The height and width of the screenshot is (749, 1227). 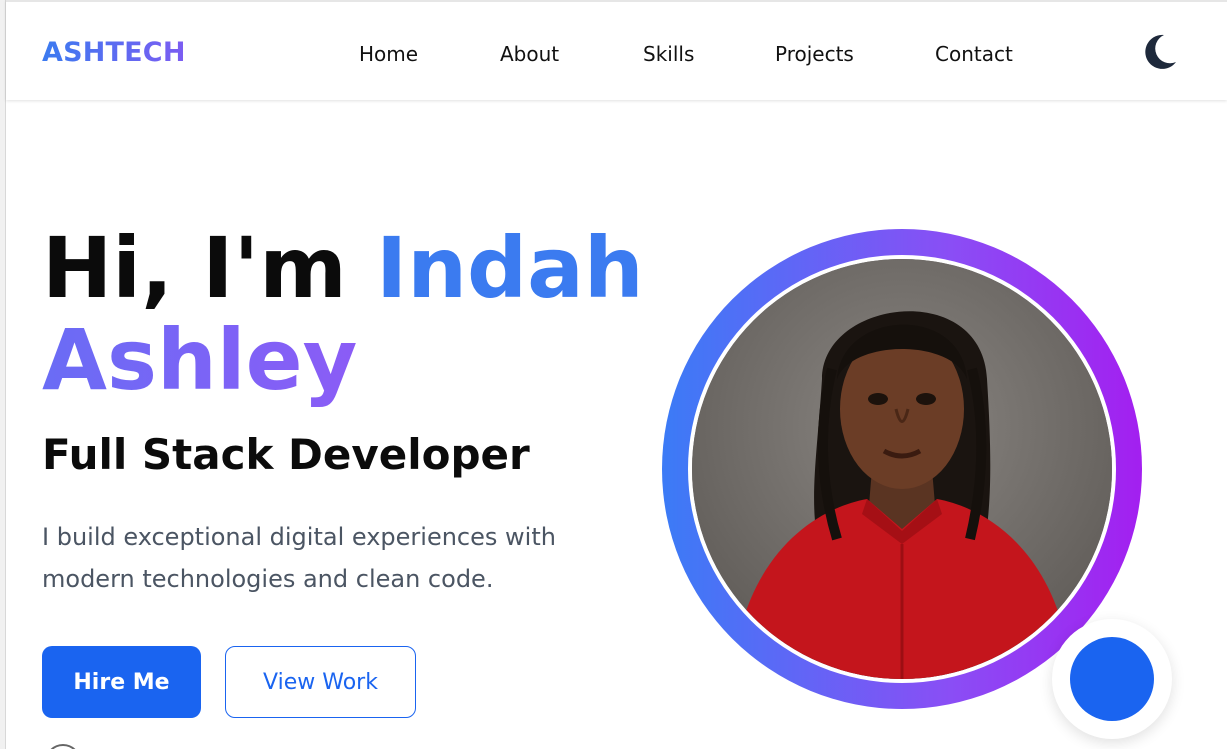 What do you see at coordinates (320, 682) in the screenshot?
I see `view-work-button: View Work` at bounding box center [320, 682].